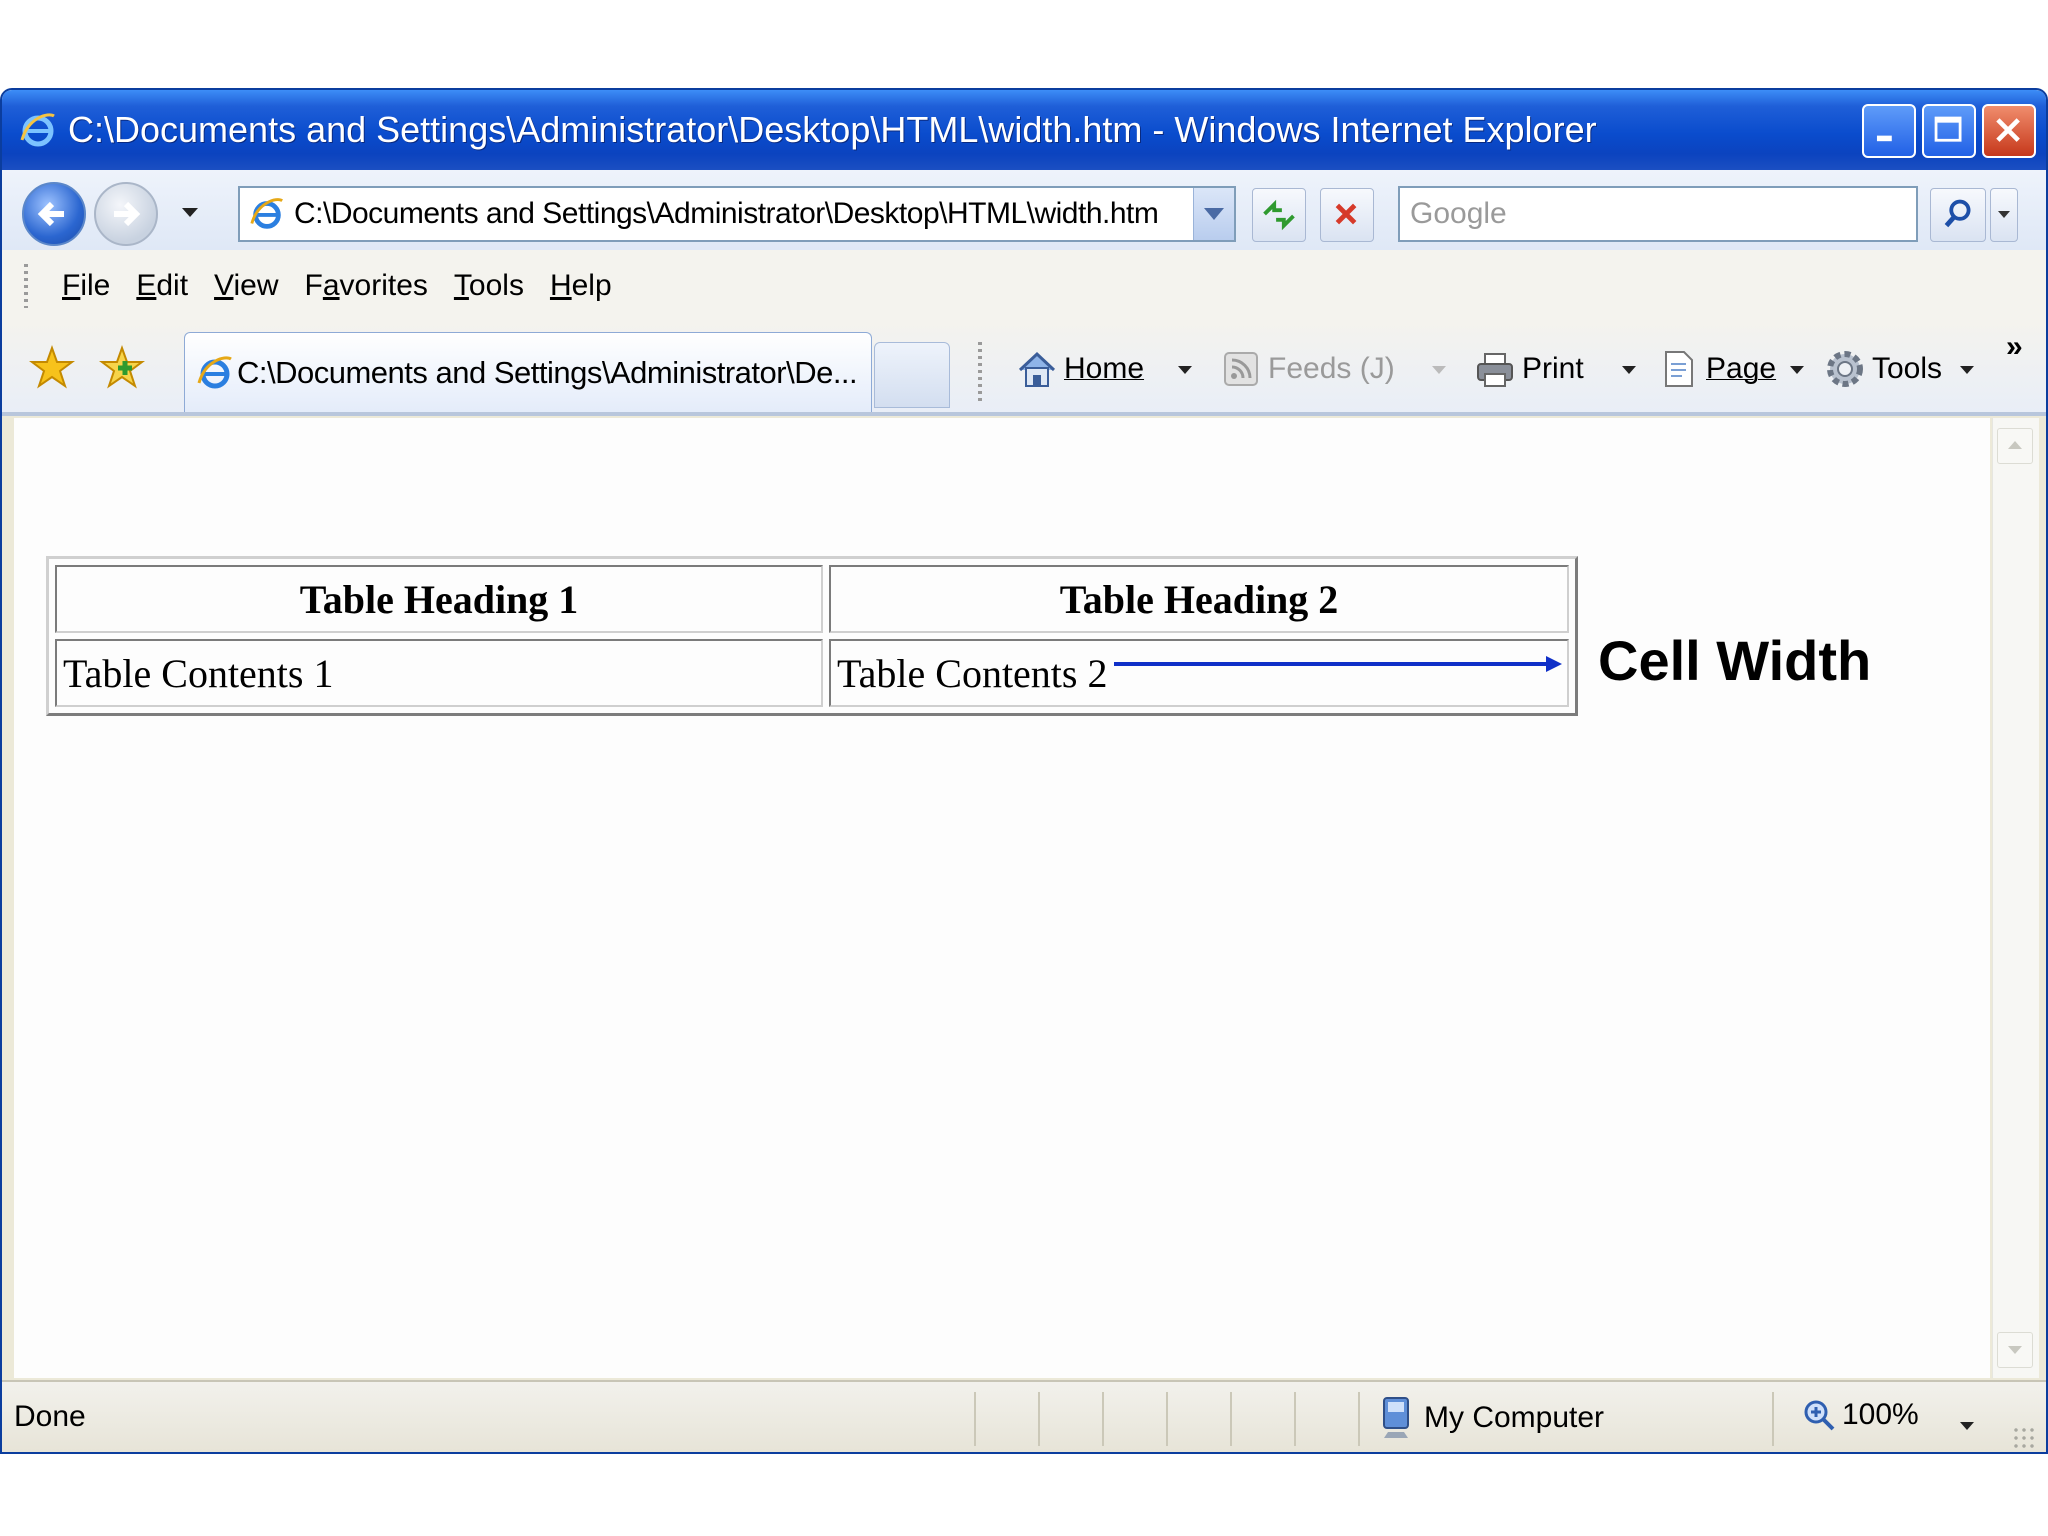 The width and height of the screenshot is (2048, 1536). What do you see at coordinates (1797, 370) in the screenshot?
I see `page-dropdown` at bounding box center [1797, 370].